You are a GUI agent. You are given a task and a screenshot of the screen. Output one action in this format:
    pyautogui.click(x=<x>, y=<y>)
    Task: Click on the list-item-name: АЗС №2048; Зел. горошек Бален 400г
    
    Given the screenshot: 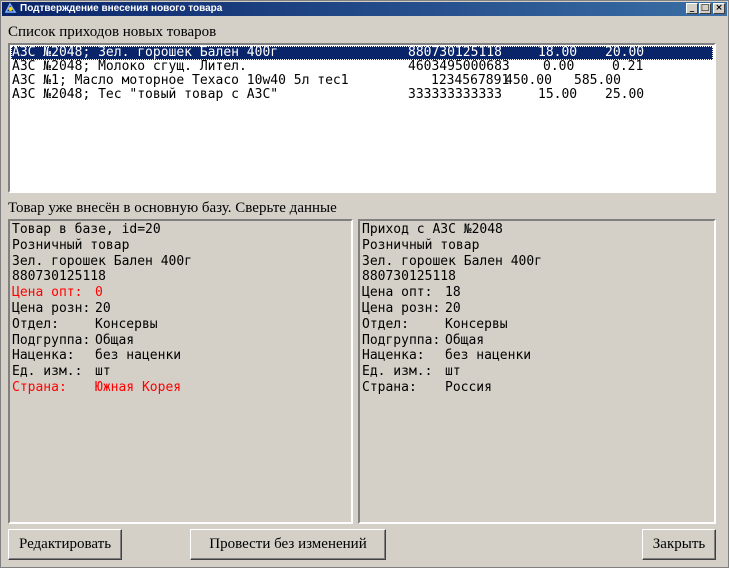 What is the action you would take?
    pyautogui.click(x=145, y=52)
    